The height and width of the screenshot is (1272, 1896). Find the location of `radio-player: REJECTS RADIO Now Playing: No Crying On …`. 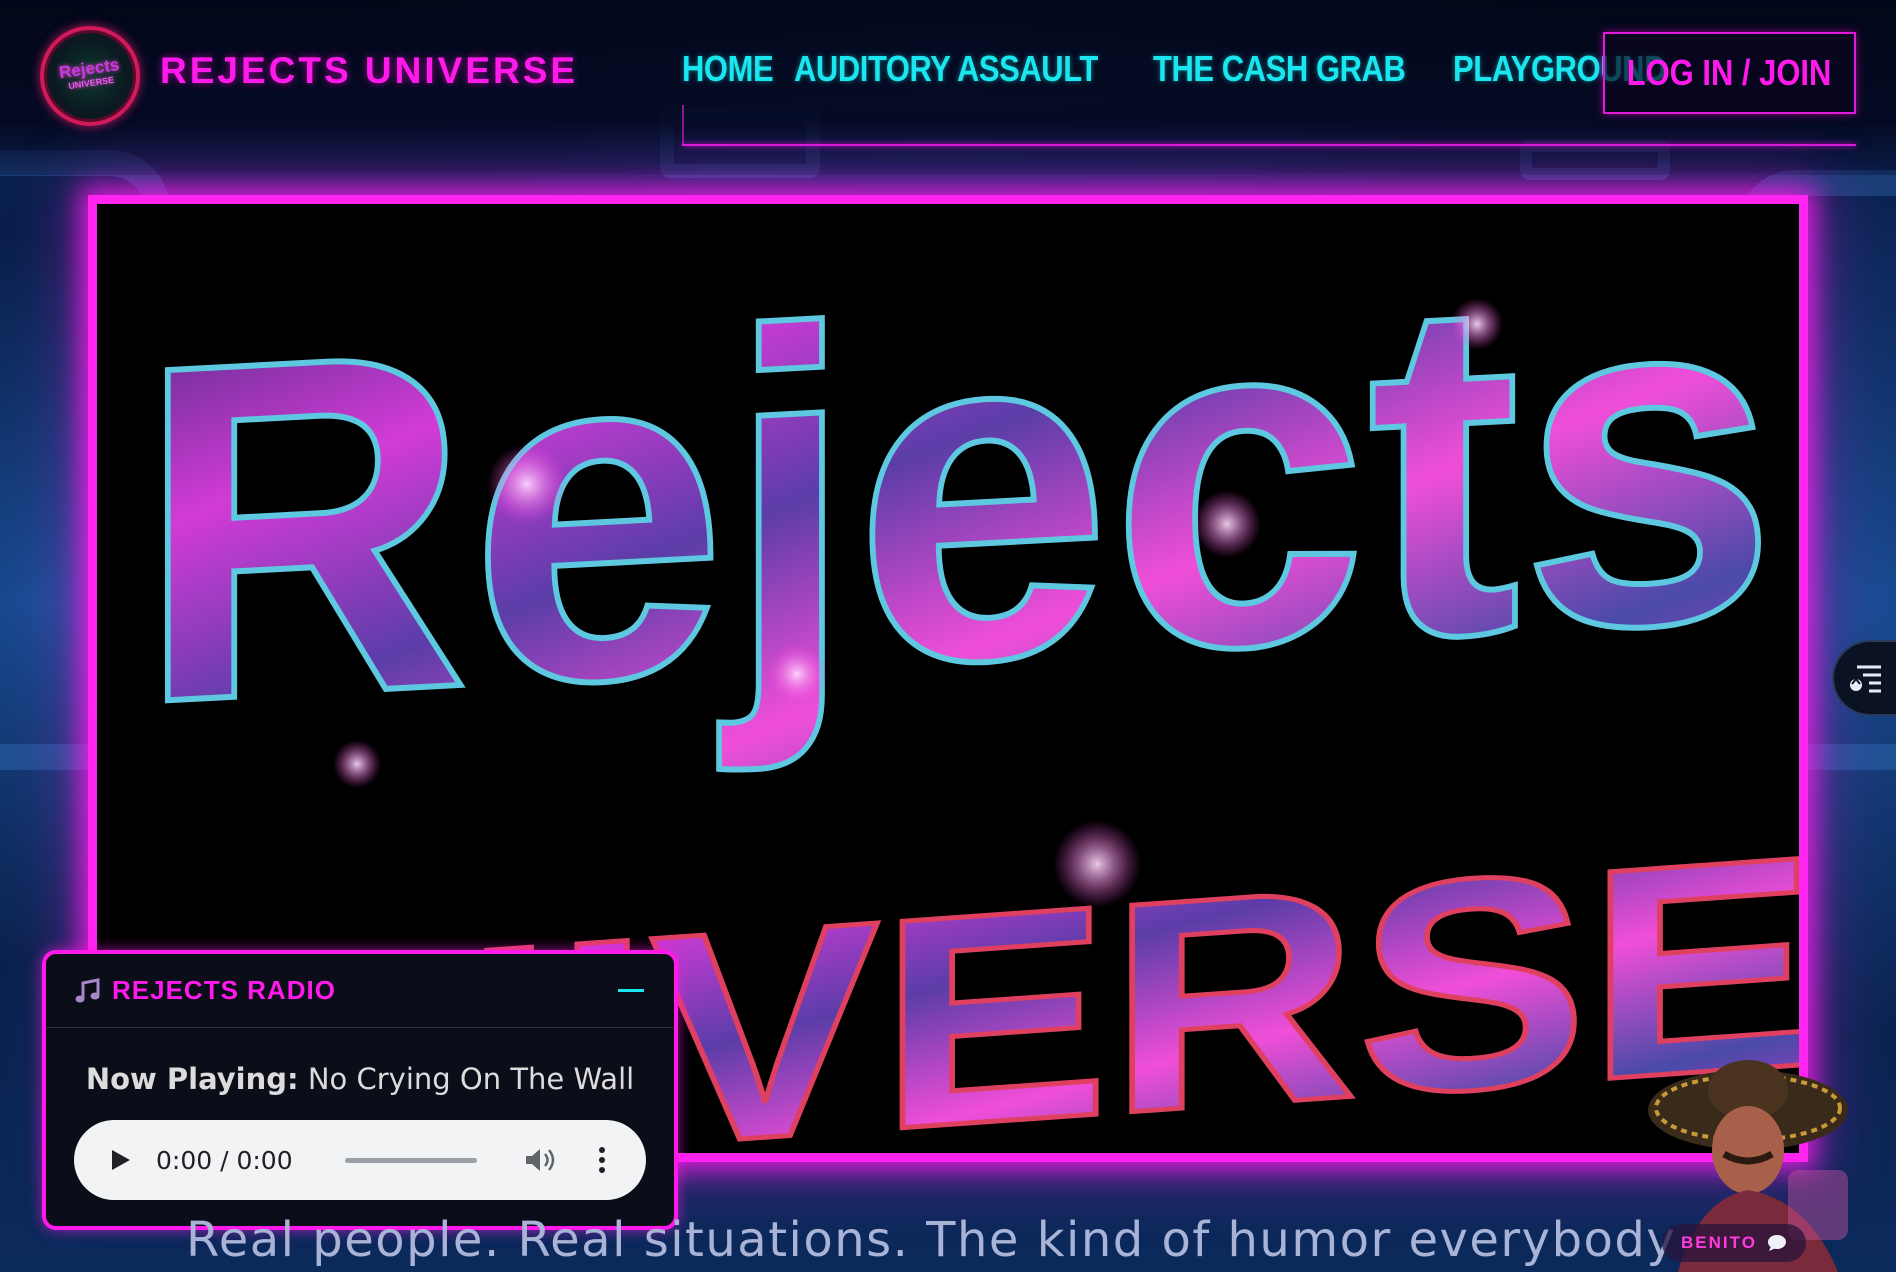

radio-player: REJECTS RADIO Now Playing: No Crying On … is located at coordinates (360, 1090).